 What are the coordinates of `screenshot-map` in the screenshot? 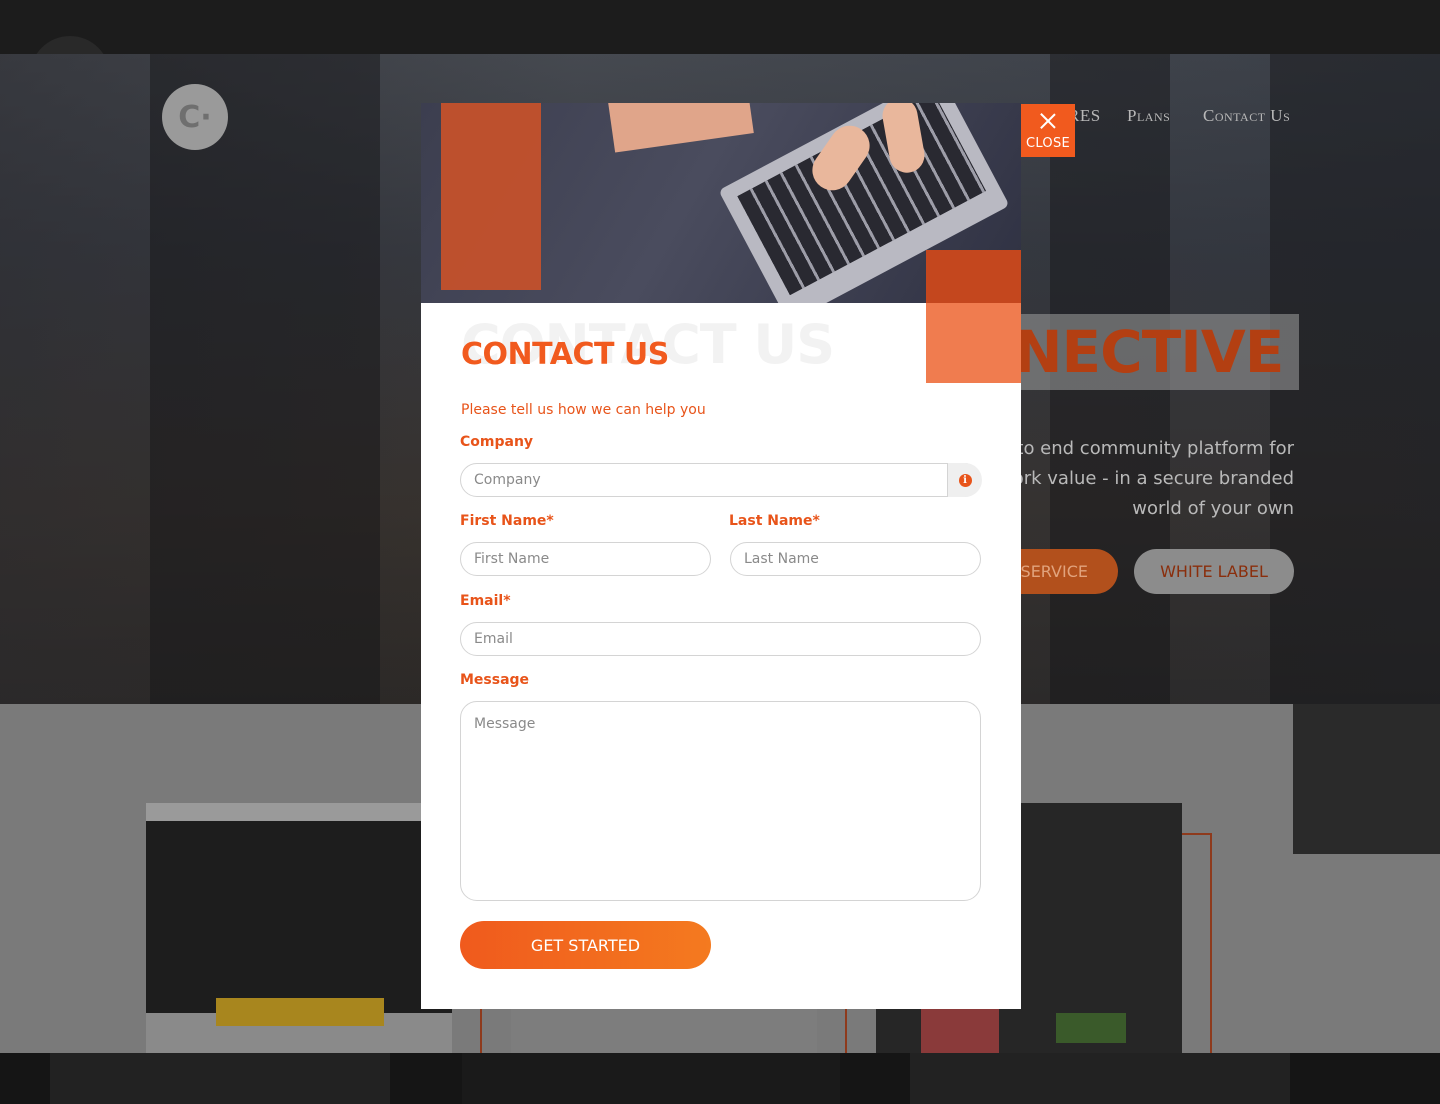 It's located at (1091, 1028).